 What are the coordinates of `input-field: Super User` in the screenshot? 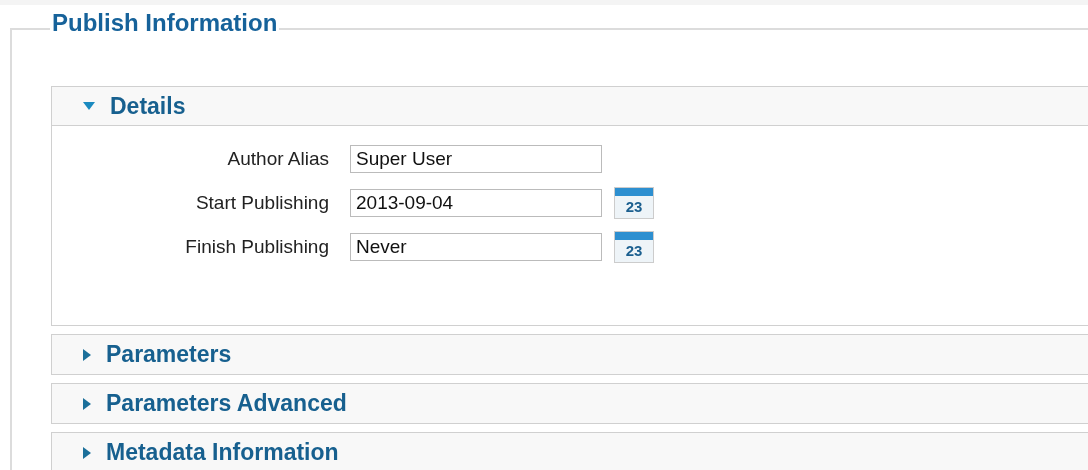 It's located at (476, 159).